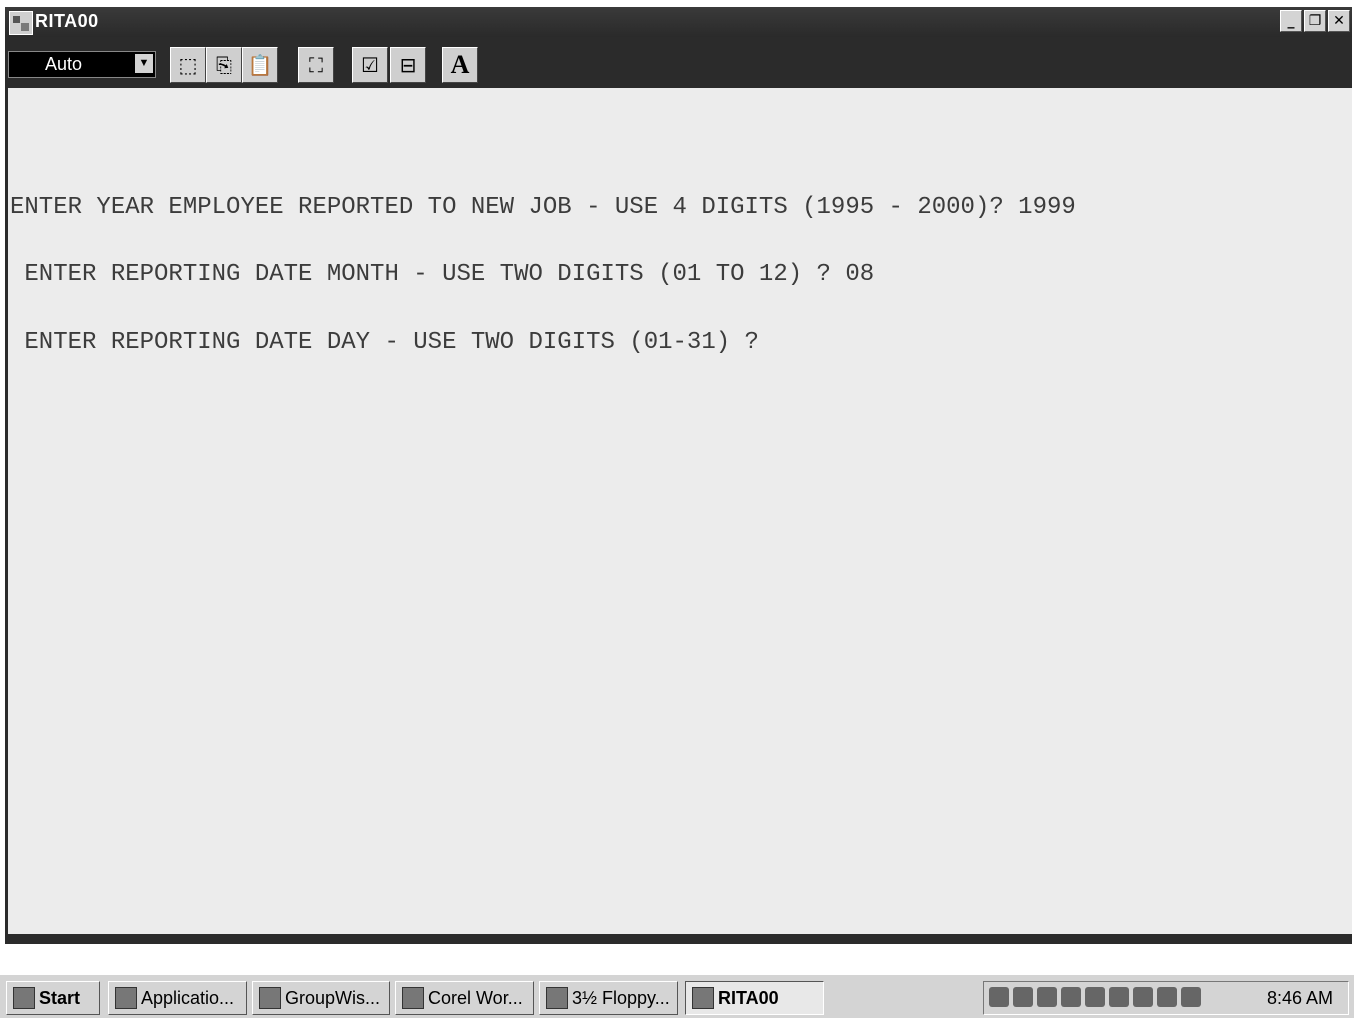 This screenshot has width=1354, height=1018. I want to click on window-controls: _ ❐ ✕, so click(1315, 21).